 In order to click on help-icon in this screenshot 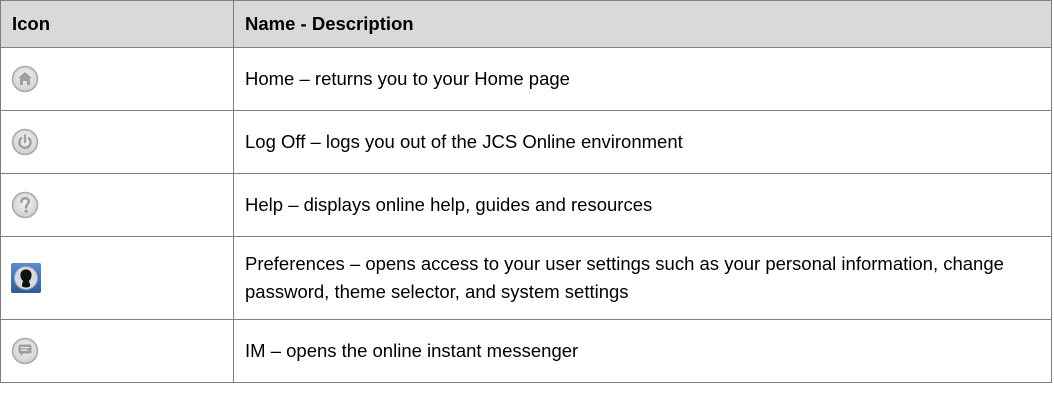, I will do `click(25, 205)`.